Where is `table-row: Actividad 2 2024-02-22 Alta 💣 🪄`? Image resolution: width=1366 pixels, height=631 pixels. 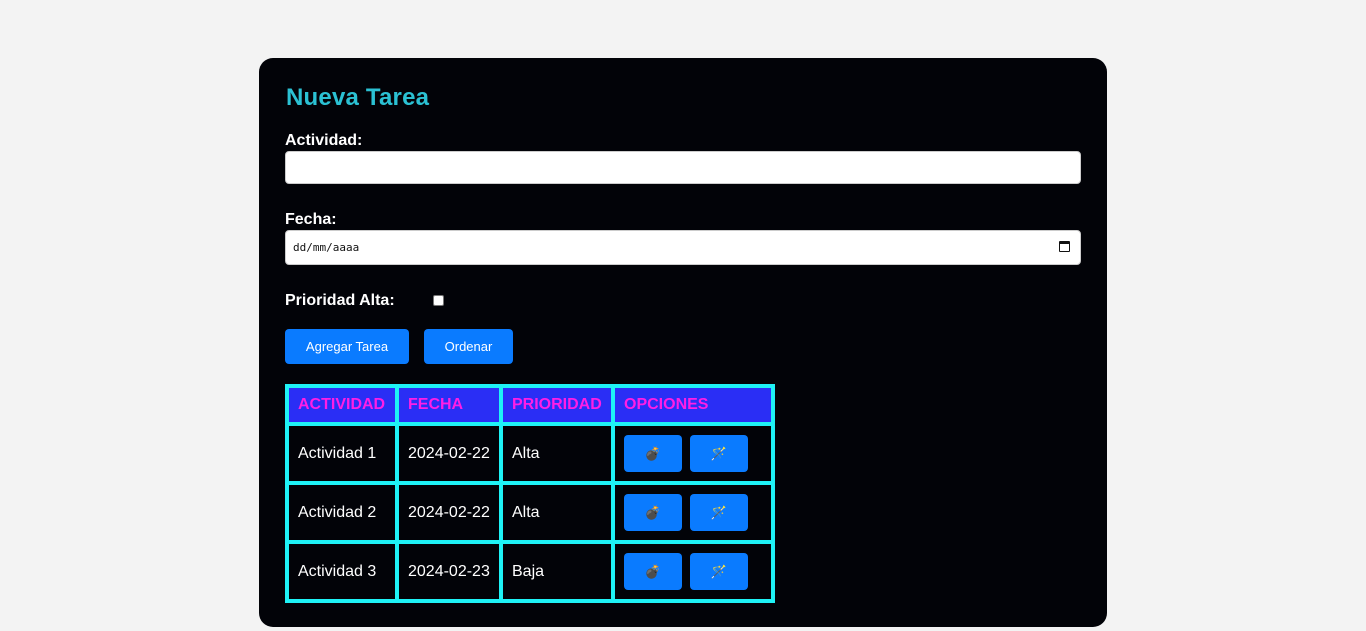
table-row: Actividad 2 2024-02-22 Alta 💣 🪄 is located at coordinates (530, 512).